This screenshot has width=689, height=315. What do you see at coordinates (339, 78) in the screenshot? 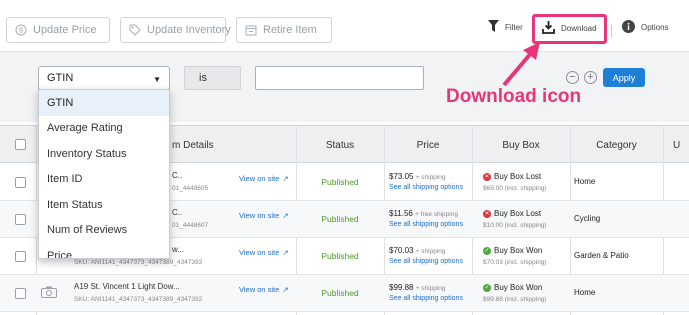
I see `filter-value-input` at bounding box center [339, 78].